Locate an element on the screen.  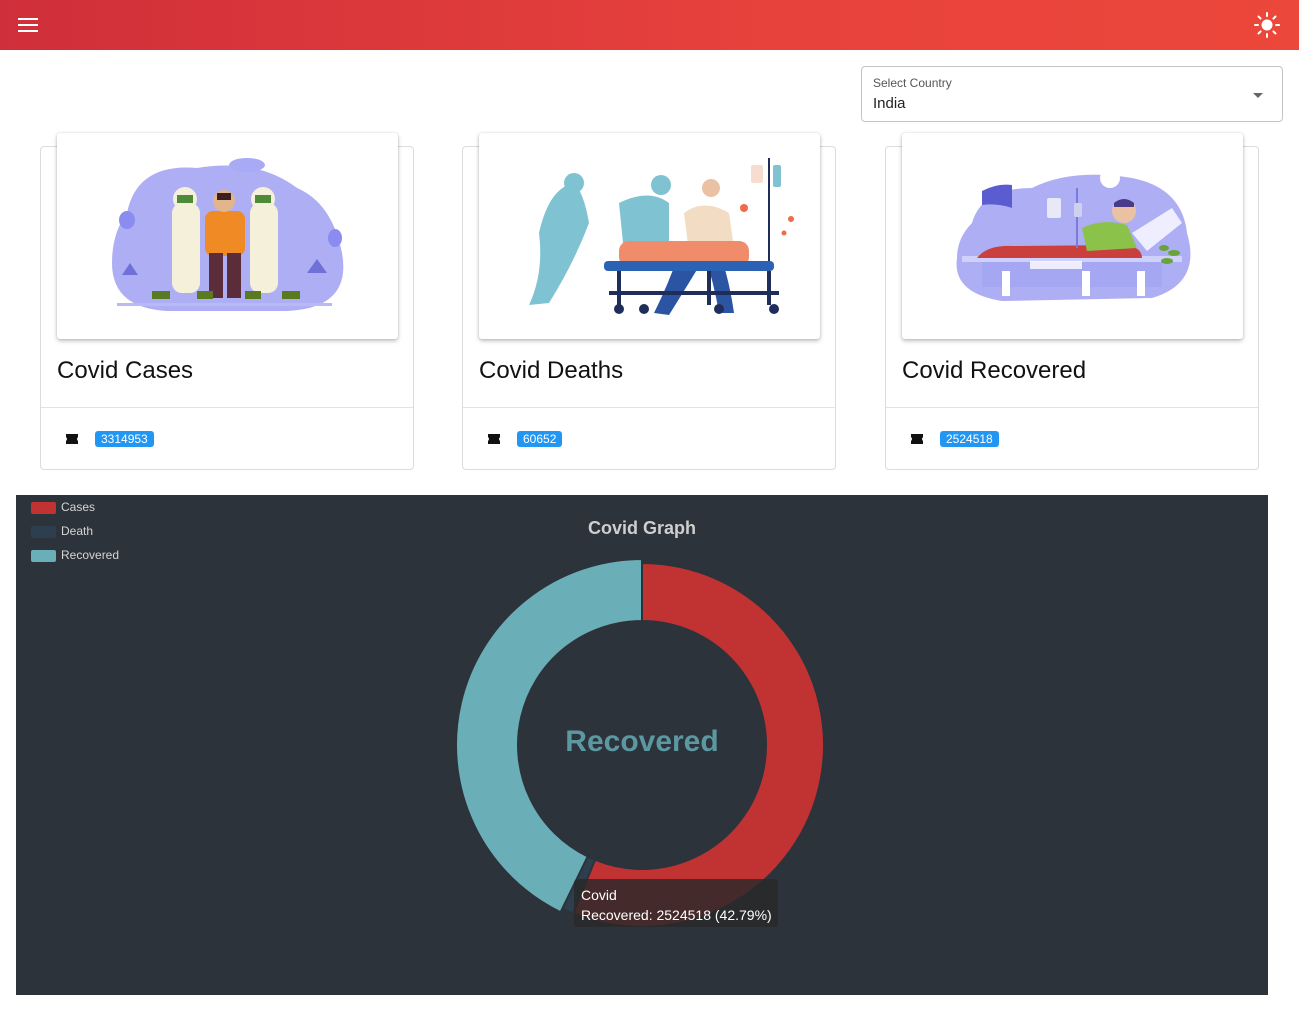
cases-illustration is located at coordinates (227, 236).